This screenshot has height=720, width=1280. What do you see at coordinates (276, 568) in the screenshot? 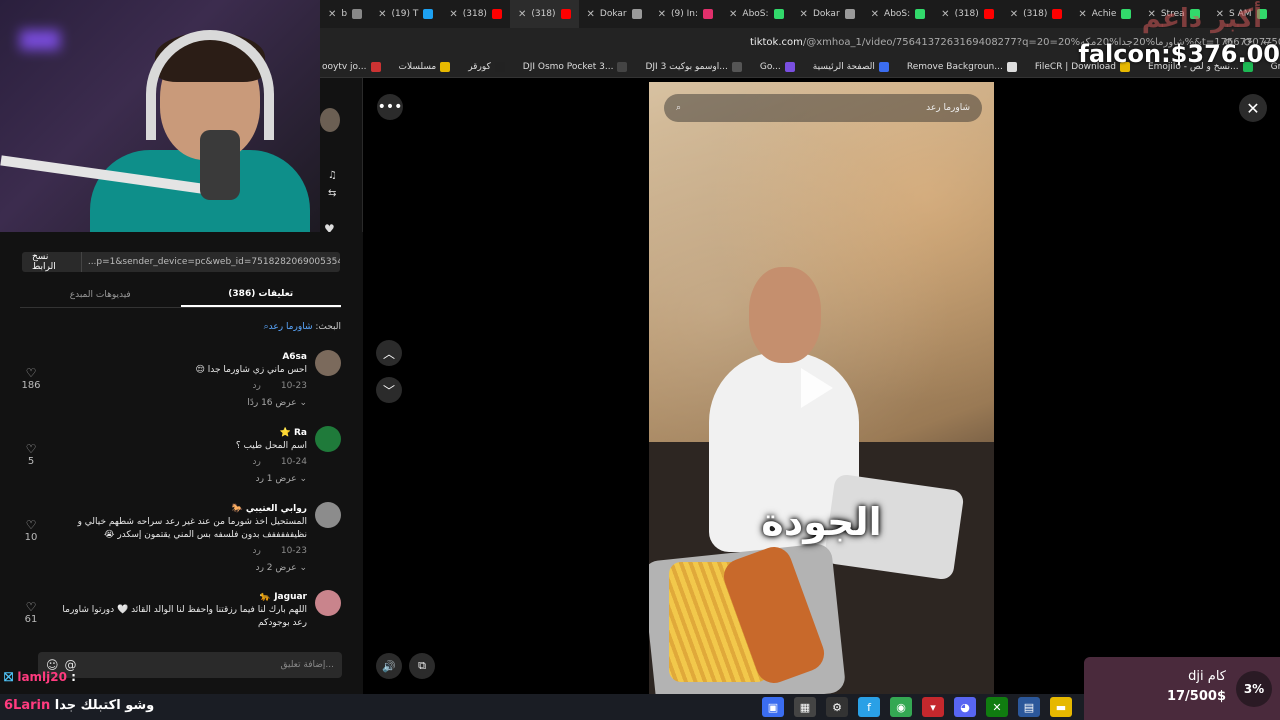
I see `replies-count: عرض 2 رد` at bounding box center [276, 568].